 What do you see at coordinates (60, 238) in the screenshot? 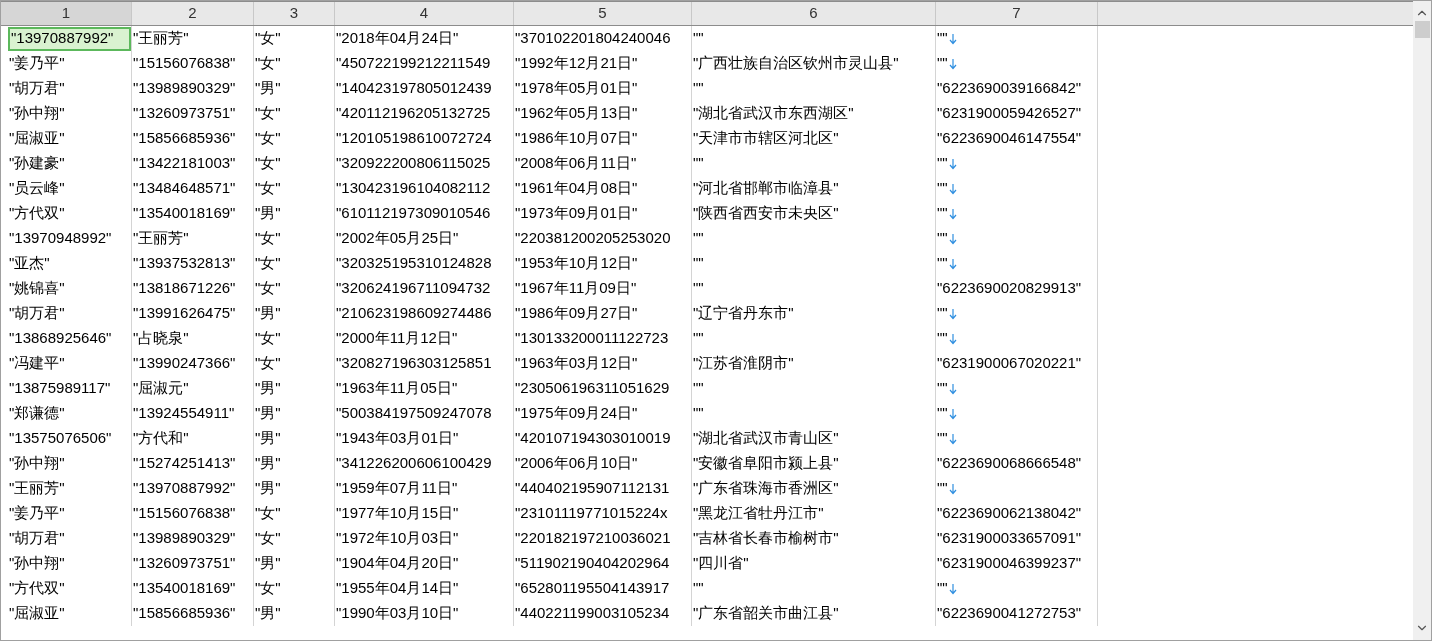
I see `table-cell: "13970948992"` at bounding box center [60, 238].